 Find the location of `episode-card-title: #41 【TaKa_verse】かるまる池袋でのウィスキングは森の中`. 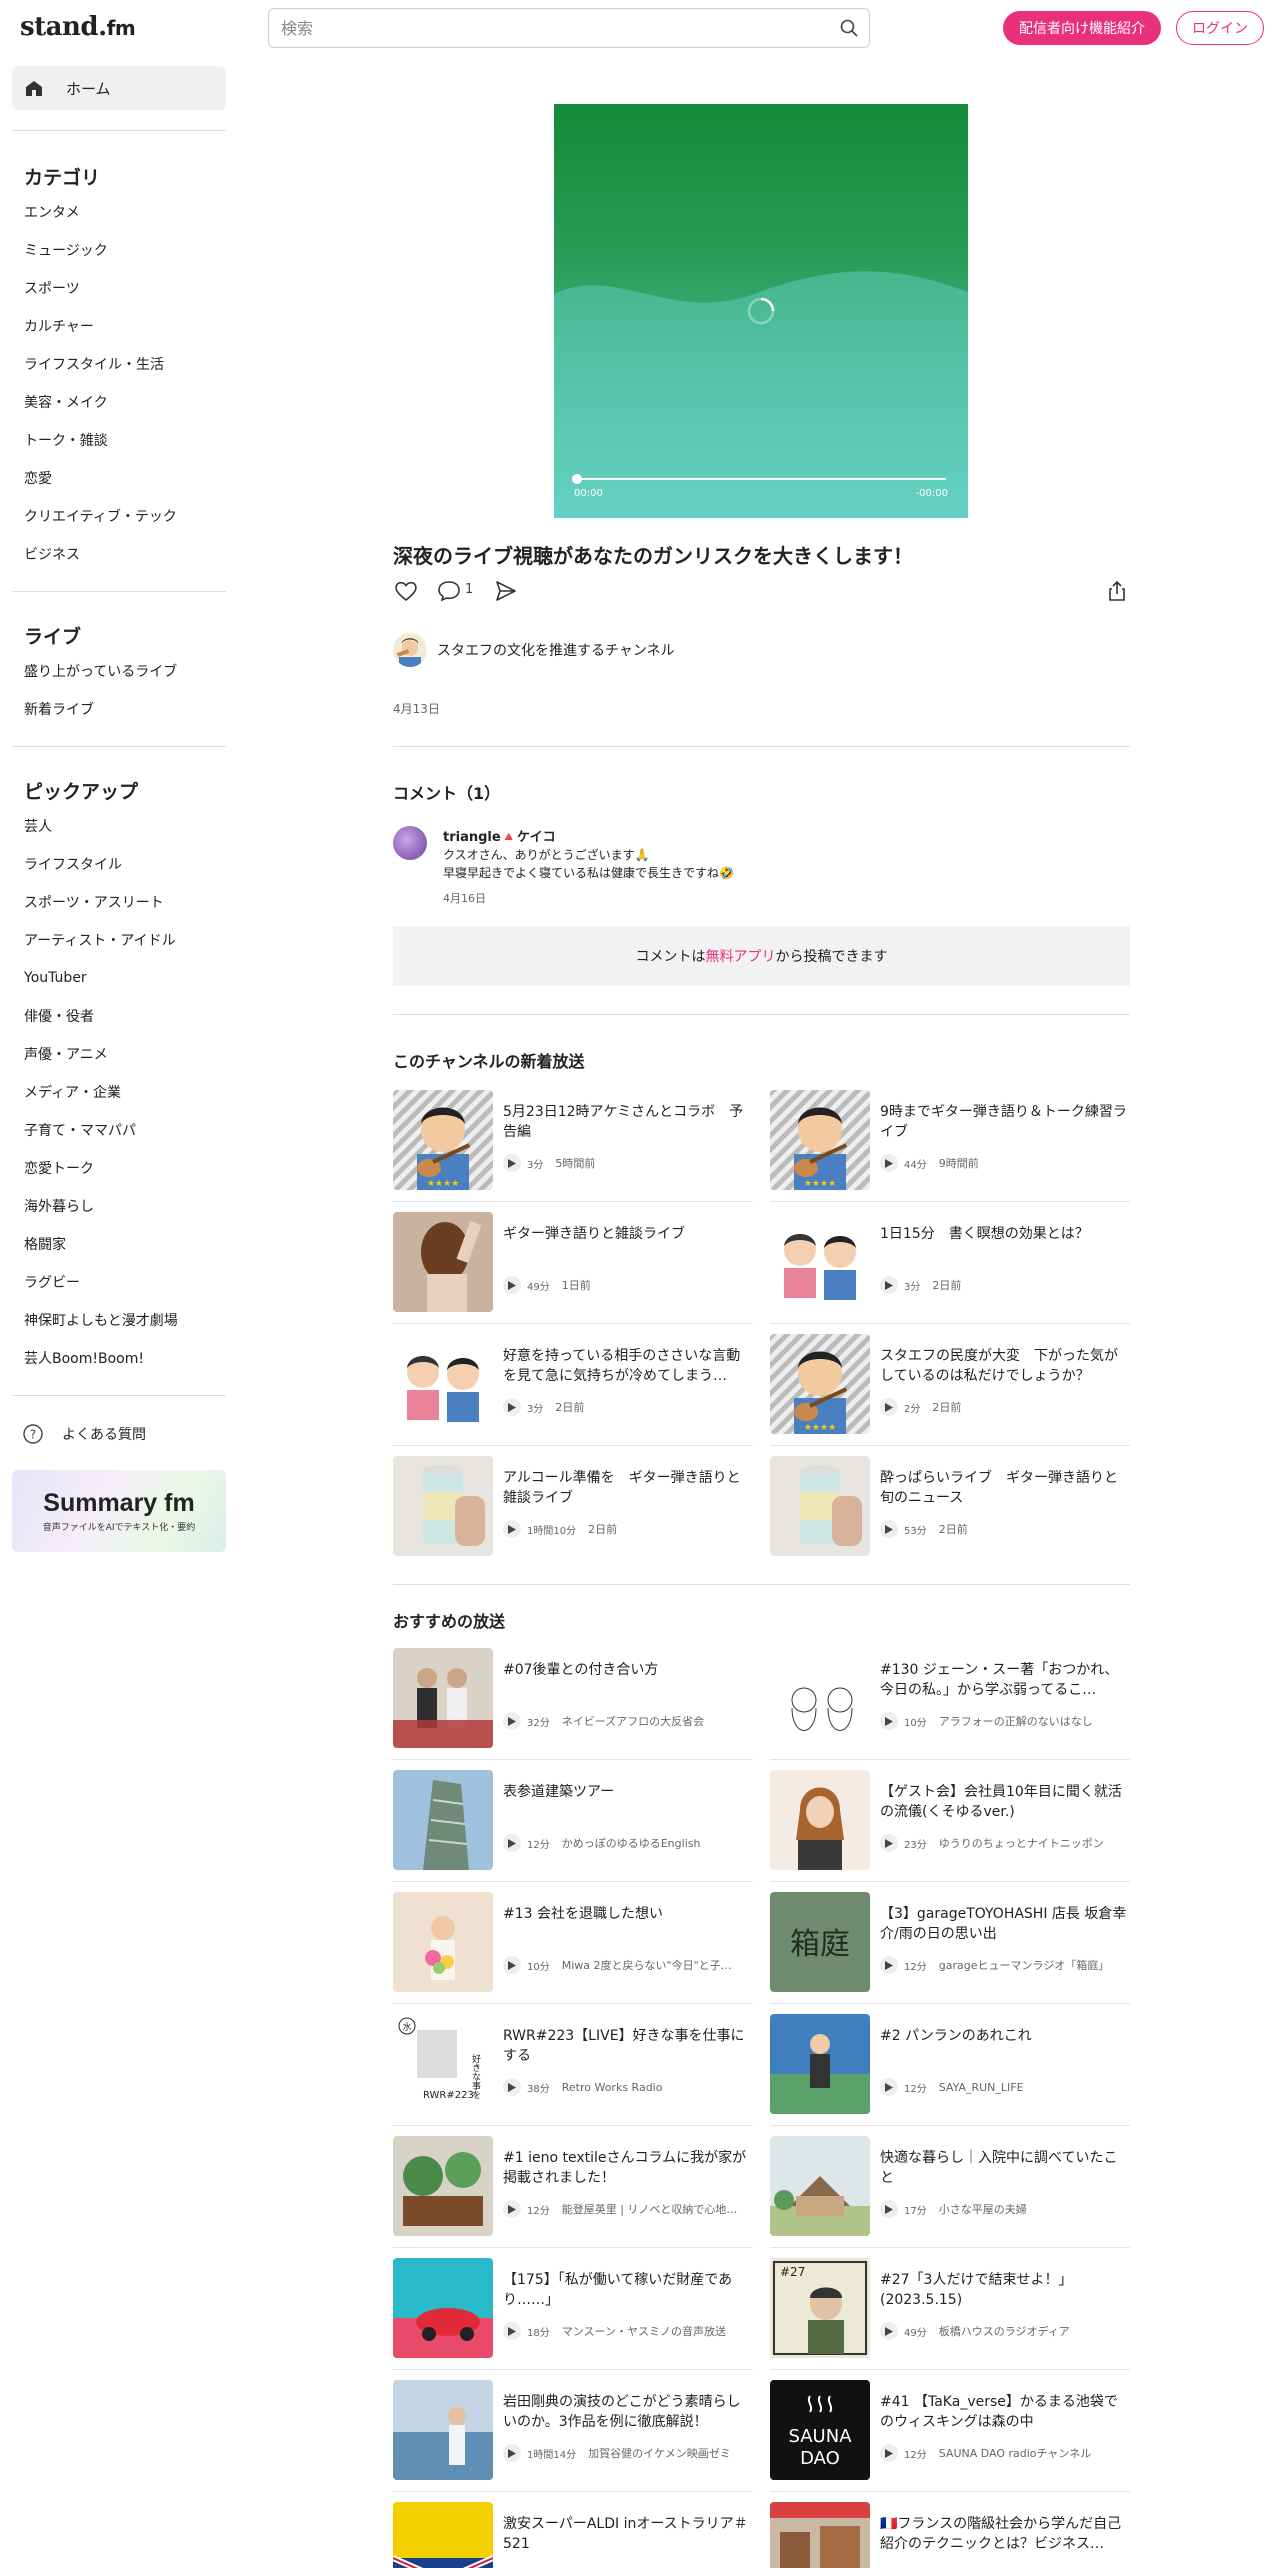

episode-card-title: #41 【TaKa_verse】かるまる池袋でのウィスキングは森の中 is located at coordinates (1005, 2412).